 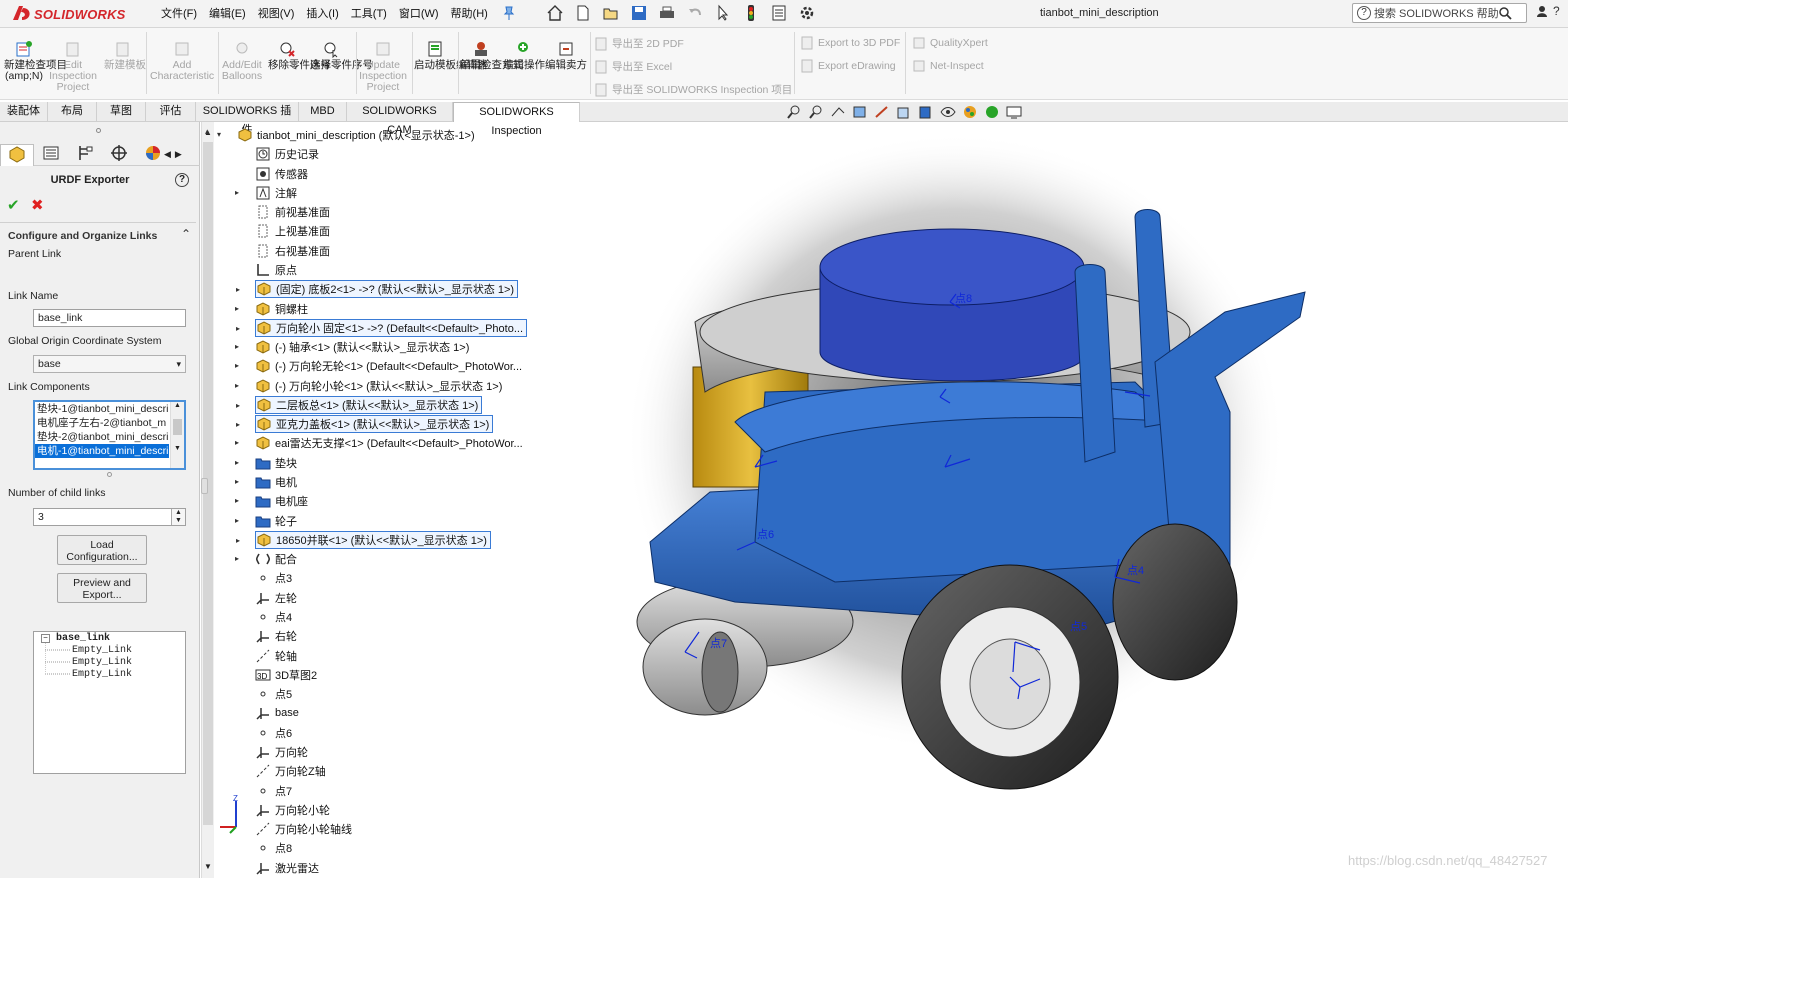 I want to click on tree-scroll-up-icon: ▴, so click(x=207, y=131).